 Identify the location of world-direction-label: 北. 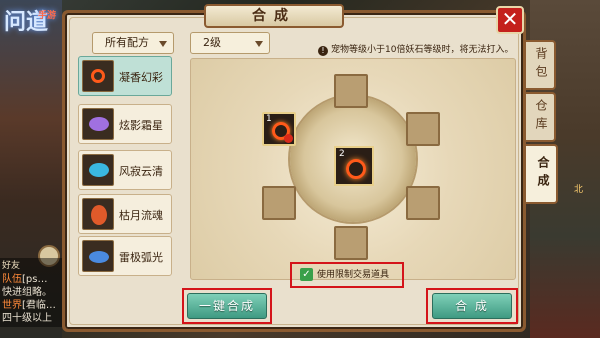
(579, 190).